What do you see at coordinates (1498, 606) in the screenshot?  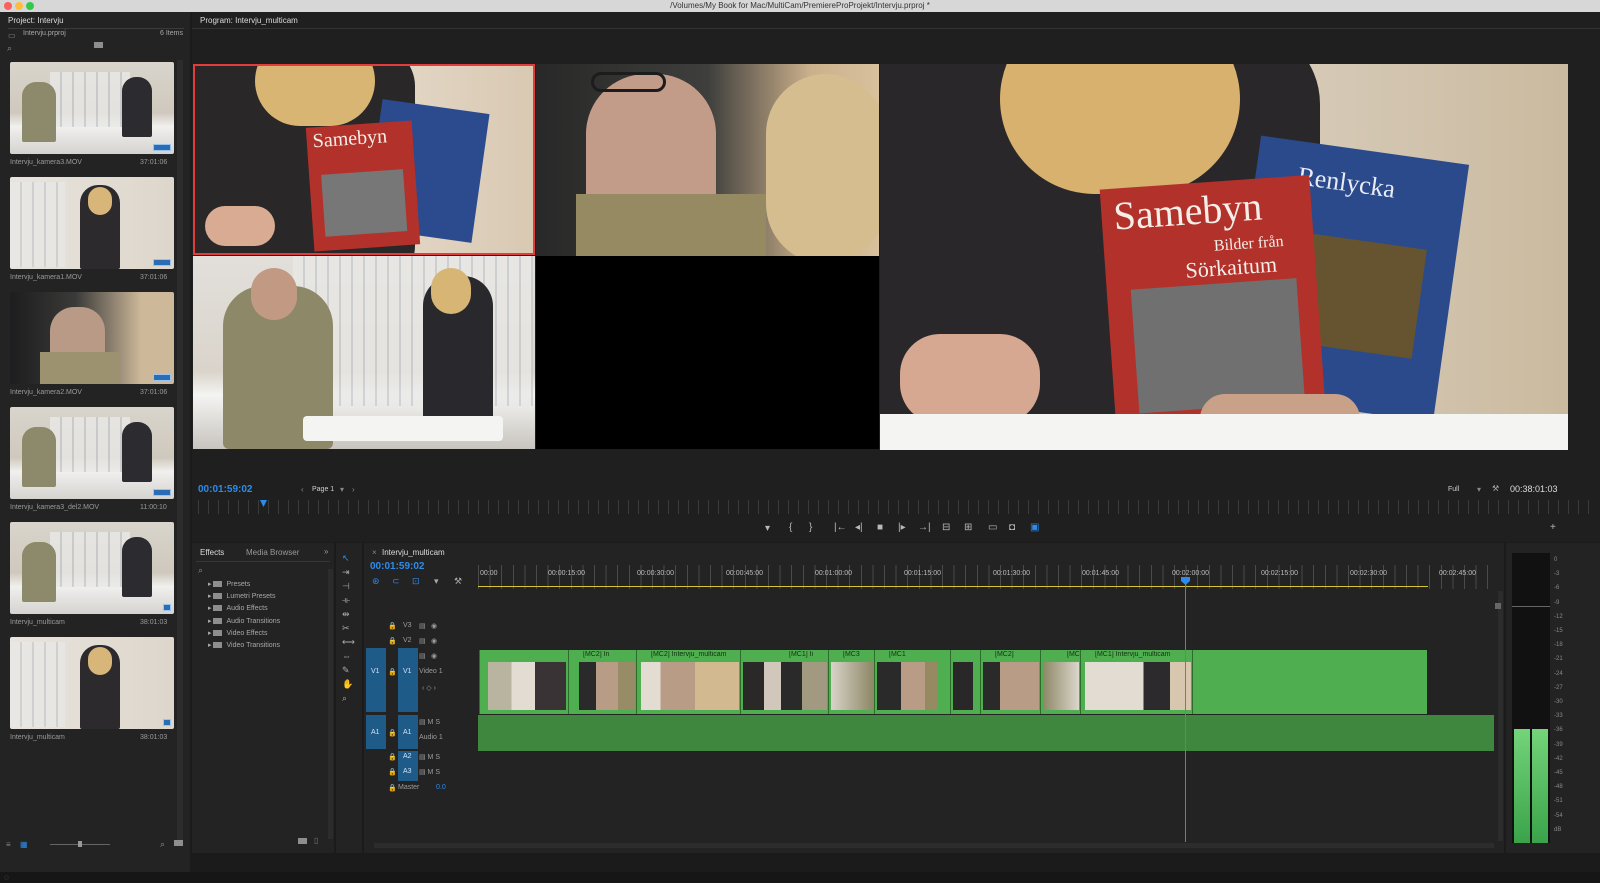 I see `scroll-handle` at bounding box center [1498, 606].